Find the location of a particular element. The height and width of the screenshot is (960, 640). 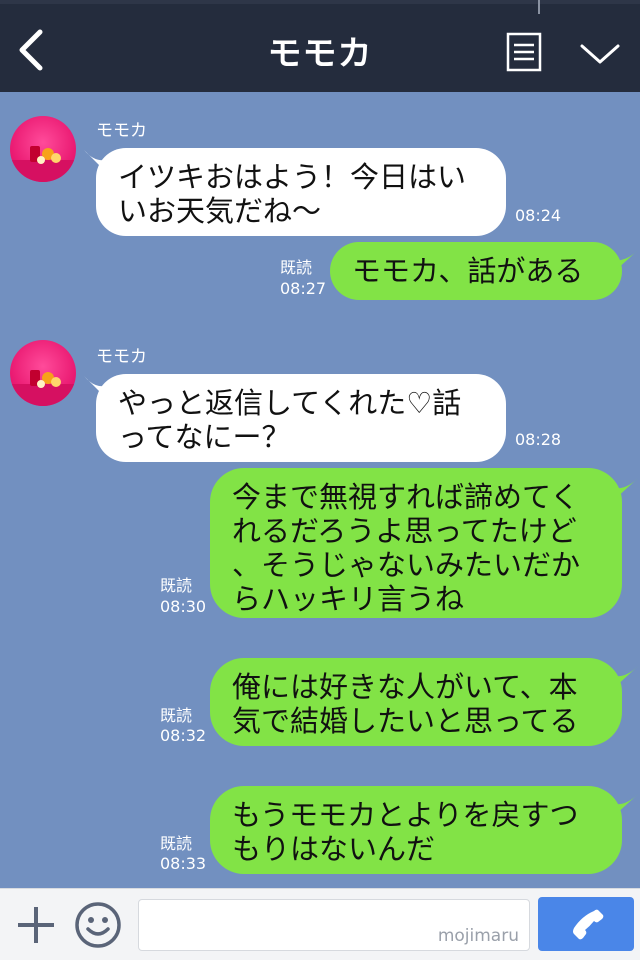

message-line: モモカ、話がある is located at coordinates (468, 271).